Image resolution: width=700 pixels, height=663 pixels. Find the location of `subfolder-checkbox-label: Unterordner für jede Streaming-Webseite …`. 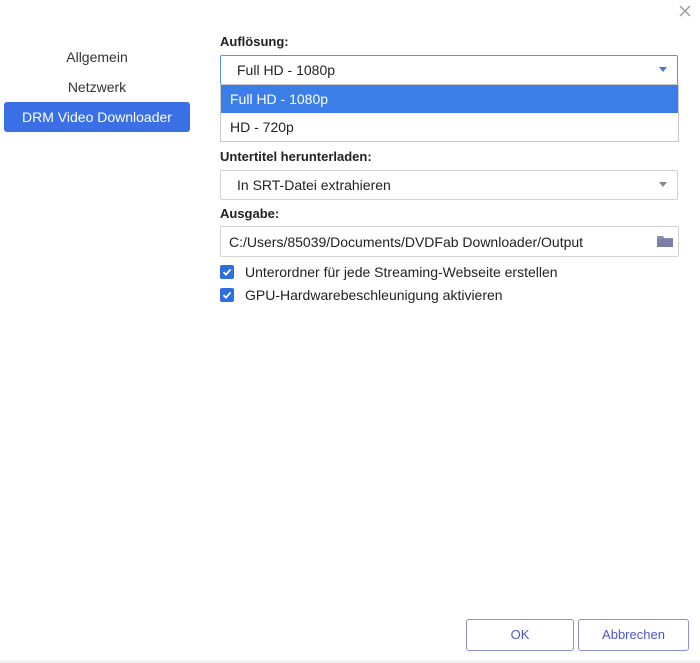

subfolder-checkbox-label: Unterordner für jede Streaming-Webseite … is located at coordinates (401, 272).